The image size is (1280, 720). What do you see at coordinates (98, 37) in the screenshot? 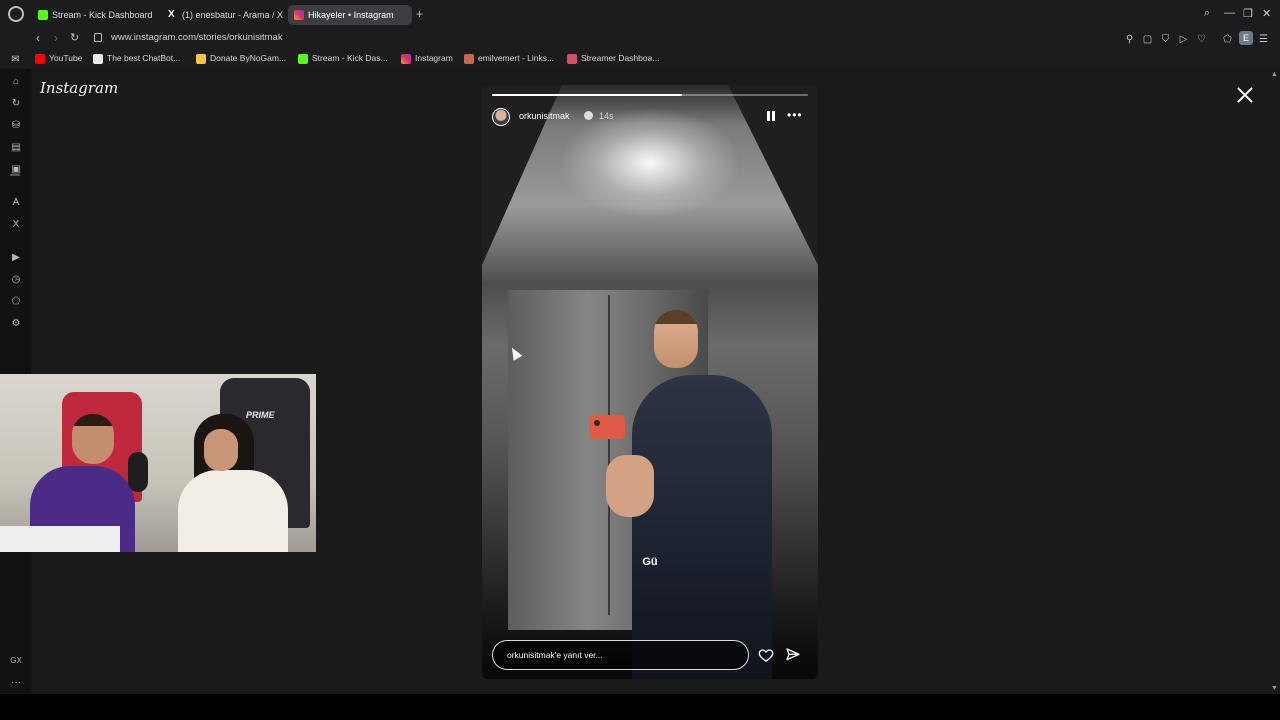
I see `lock-icon` at bounding box center [98, 37].